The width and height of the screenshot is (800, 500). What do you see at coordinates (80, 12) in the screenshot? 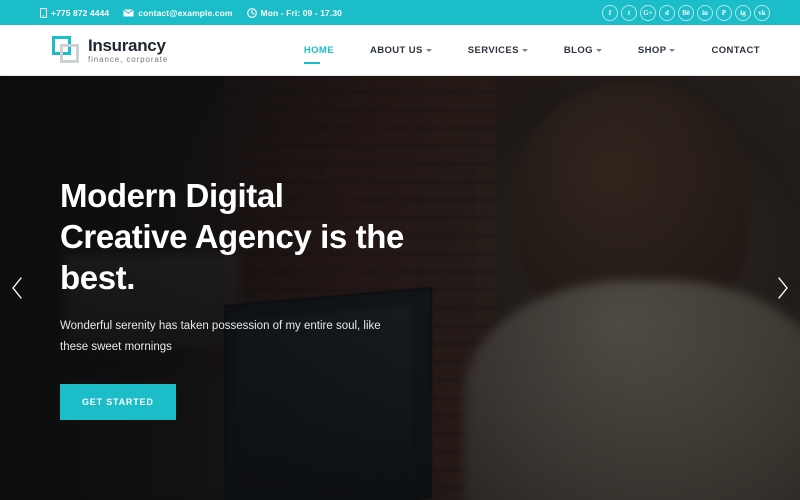
I see `topbar-phone-text: +775 872 4444` at bounding box center [80, 12].